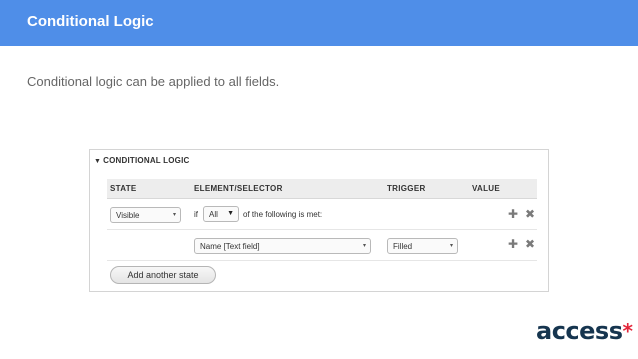 The width and height of the screenshot is (638, 359). I want to click on match-select-value: All, so click(213, 214).